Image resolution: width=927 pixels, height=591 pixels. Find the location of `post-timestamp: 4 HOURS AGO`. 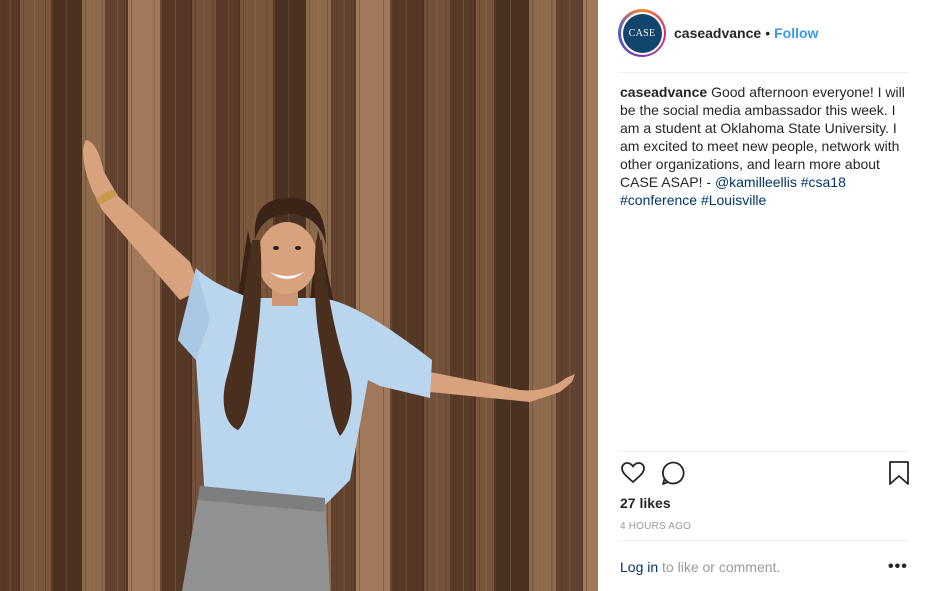

post-timestamp: 4 HOURS AGO is located at coordinates (655, 526).